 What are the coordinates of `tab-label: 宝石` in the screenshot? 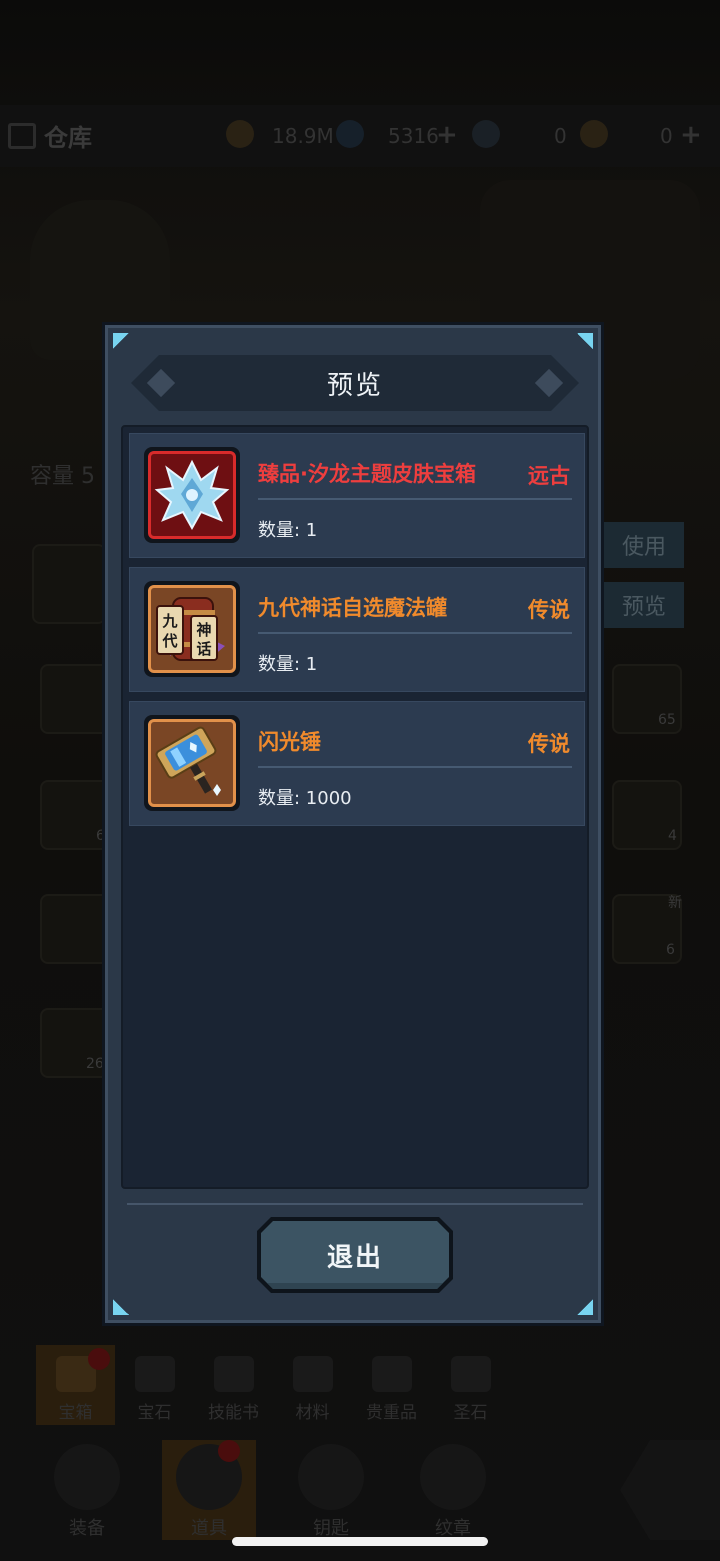 It's located at (154, 1413).